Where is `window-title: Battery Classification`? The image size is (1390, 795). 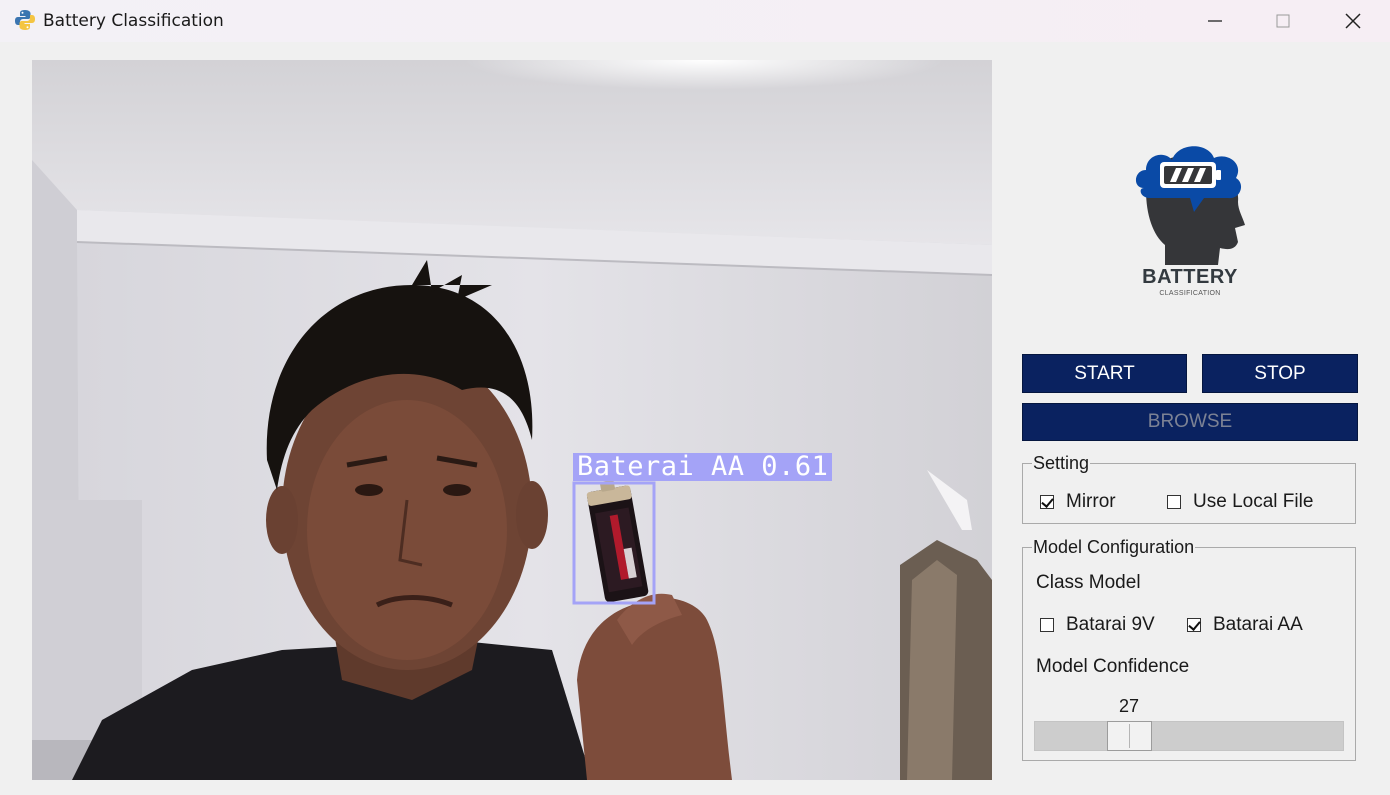
window-title: Battery Classification is located at coordinates (133, 21).